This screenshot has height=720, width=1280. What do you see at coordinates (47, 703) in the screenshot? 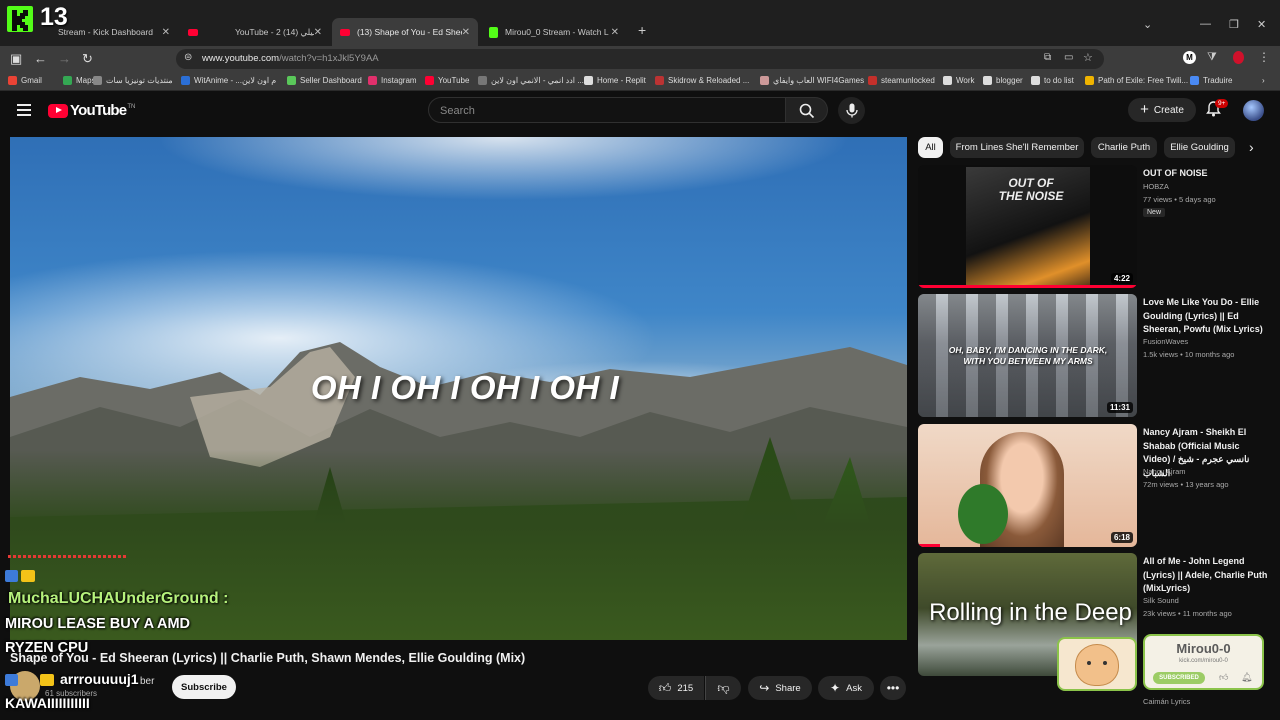
I see `chat-message: KAWAIIIIIIIIIII` at bounding box center [47, 703].